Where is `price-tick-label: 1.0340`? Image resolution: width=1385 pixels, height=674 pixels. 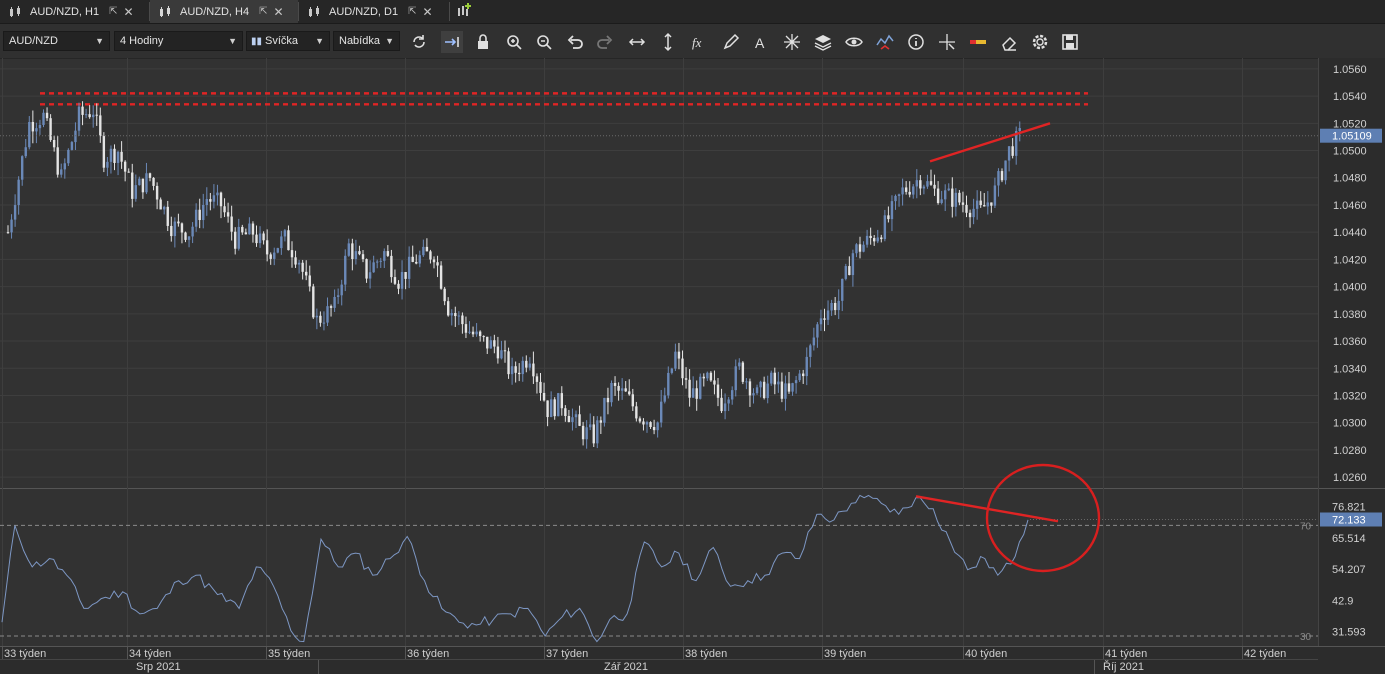
price-tick-label: 1.0340 is located at coordinates (1350, 369).